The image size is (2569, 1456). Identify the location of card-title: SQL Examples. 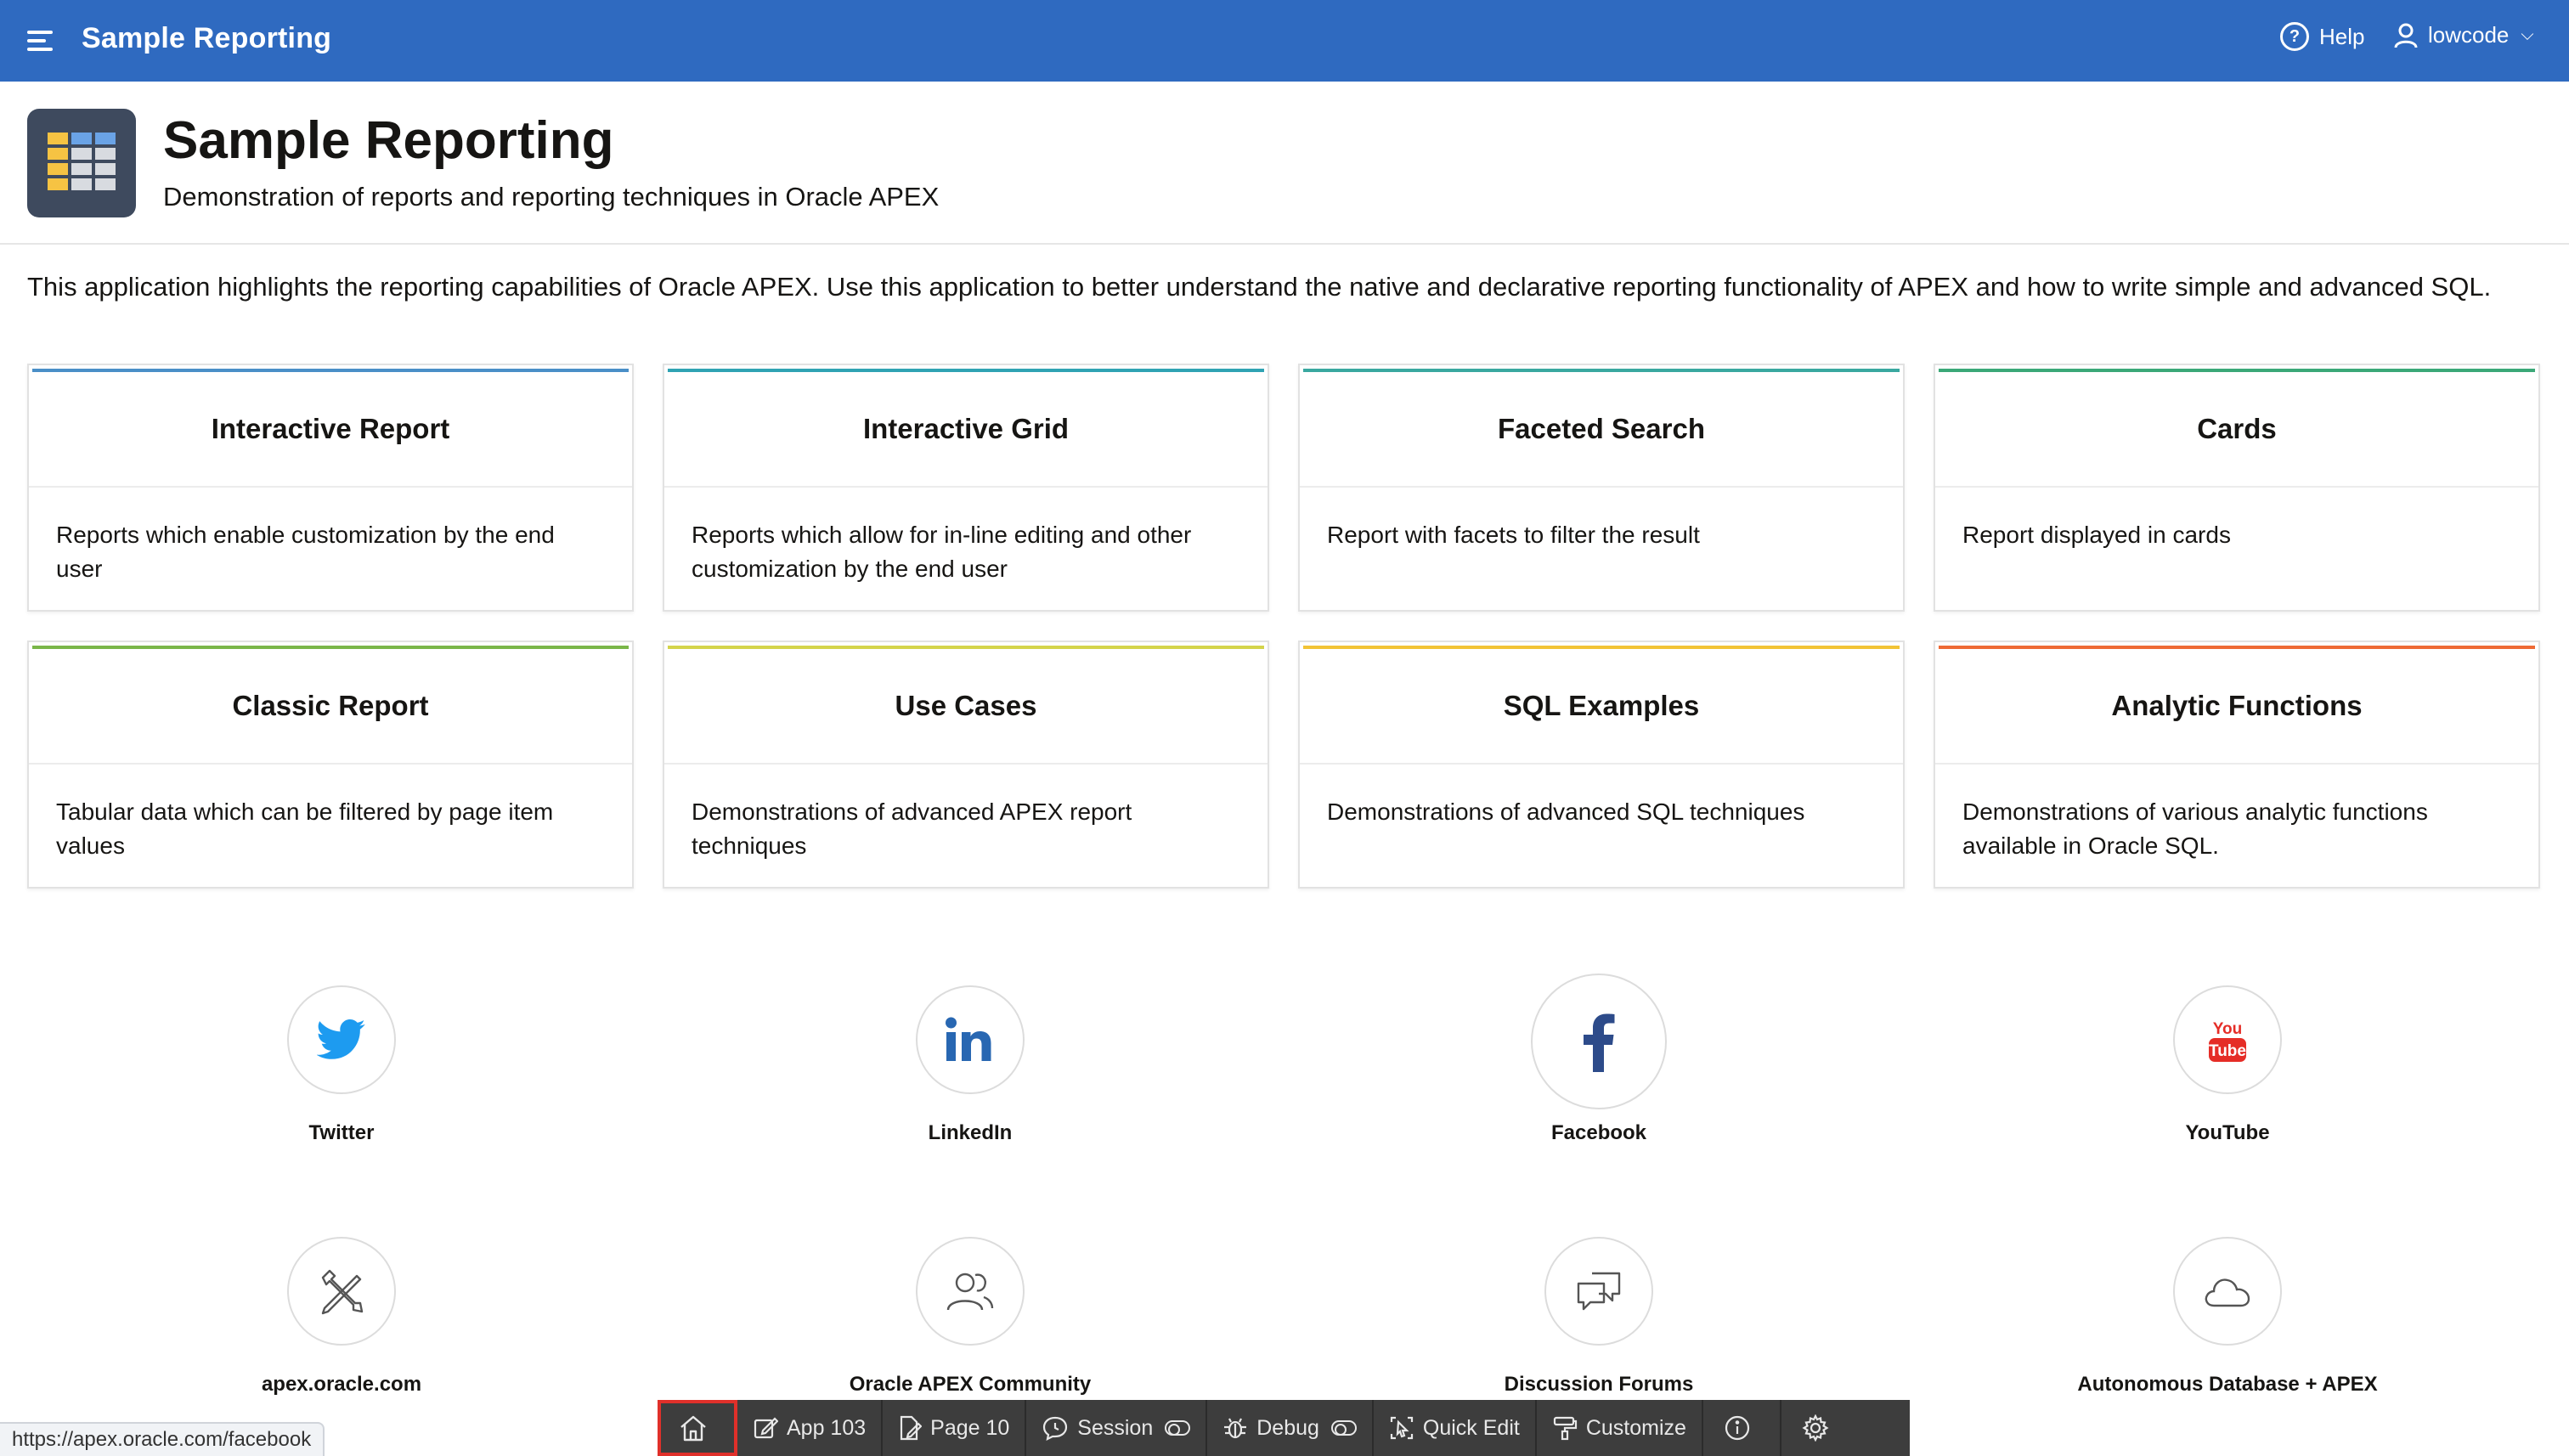
(1602, 706).